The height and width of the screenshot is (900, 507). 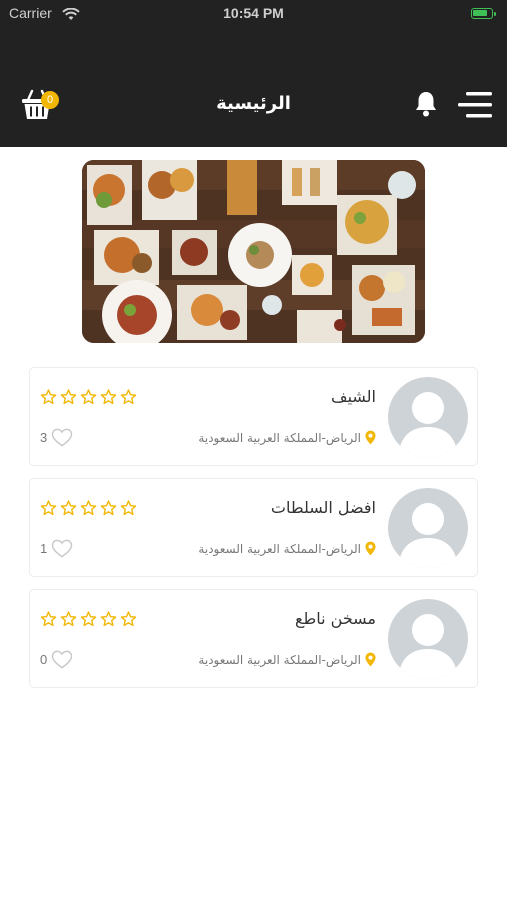 I want to click on restaurant-name: الشيف, so click(x=353, y=396).